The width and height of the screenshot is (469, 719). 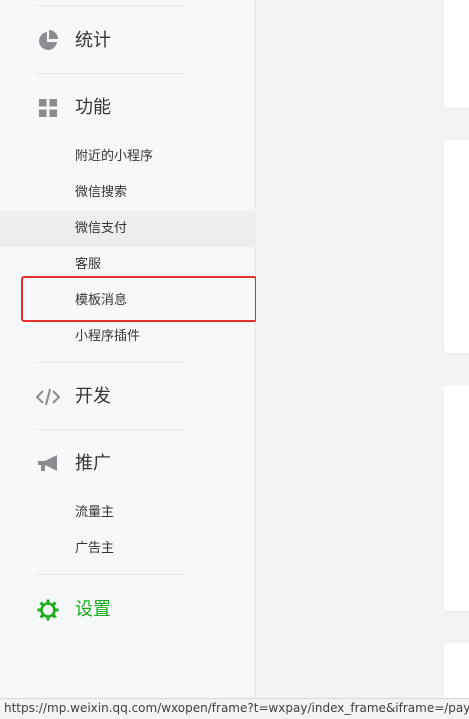 I want to click on sidebar-section-settings: 设置, so click(x=128, y=610).